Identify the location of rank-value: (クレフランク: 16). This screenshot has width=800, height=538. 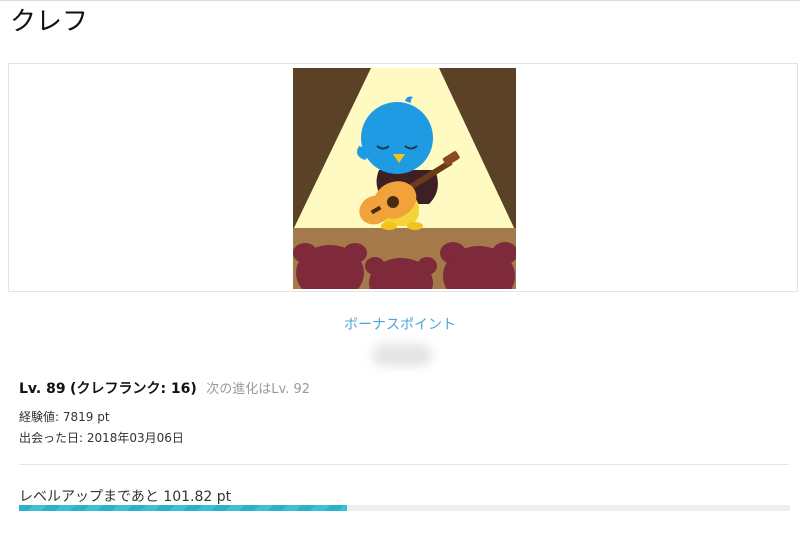
(133, 389).